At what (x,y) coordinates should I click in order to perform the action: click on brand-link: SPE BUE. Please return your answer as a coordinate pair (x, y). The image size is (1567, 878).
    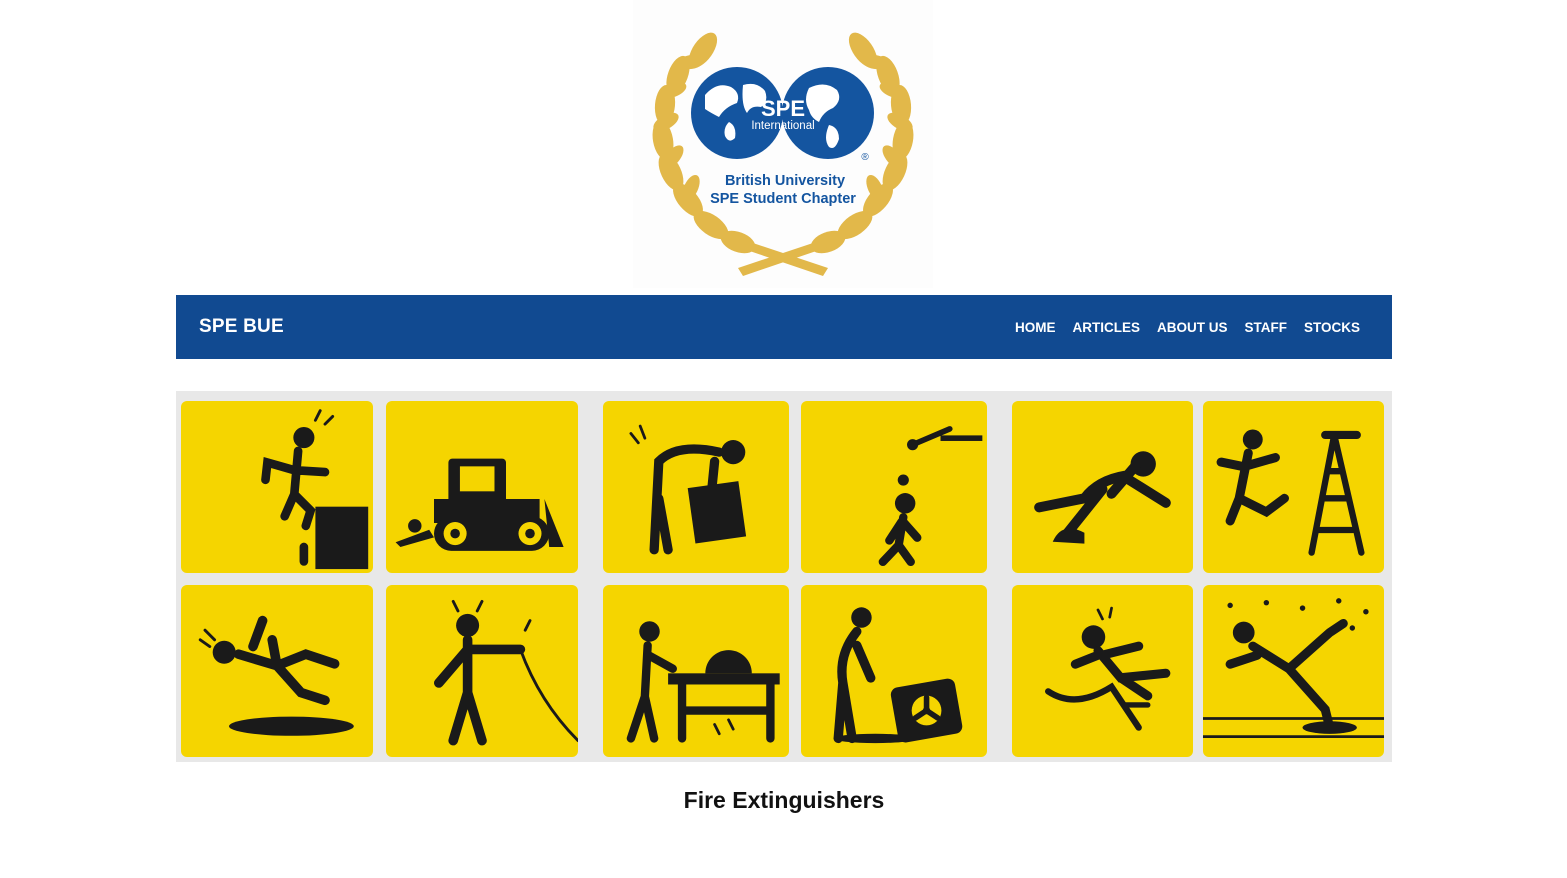
    Looking at the image, I should click on (241, 327).